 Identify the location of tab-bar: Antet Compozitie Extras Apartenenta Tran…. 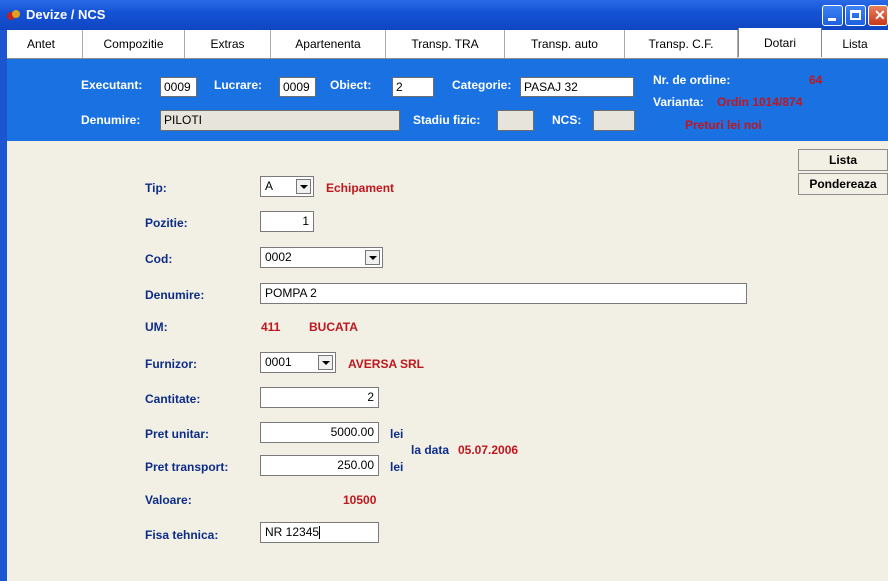
(444, 43).